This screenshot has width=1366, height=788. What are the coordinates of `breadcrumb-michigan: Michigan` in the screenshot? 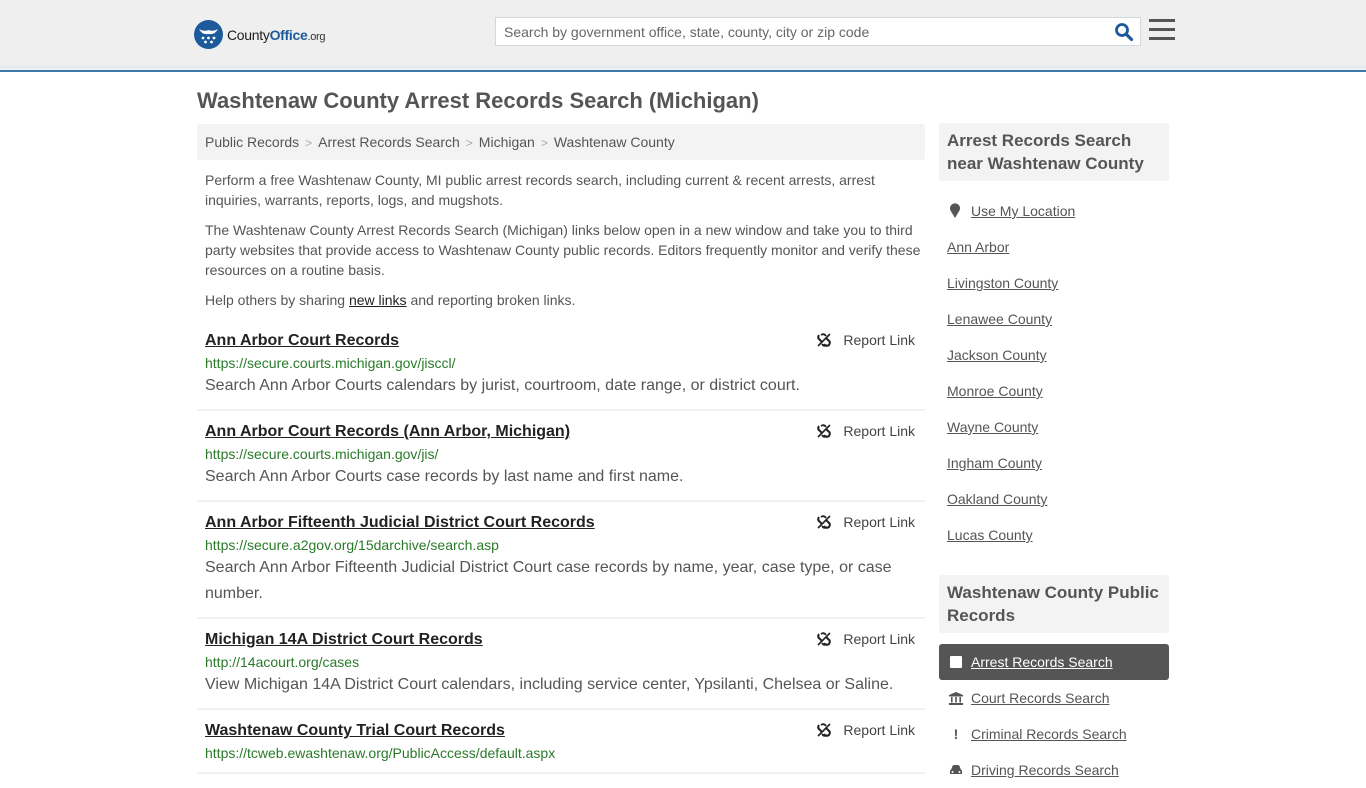 It's located at (507, 142).